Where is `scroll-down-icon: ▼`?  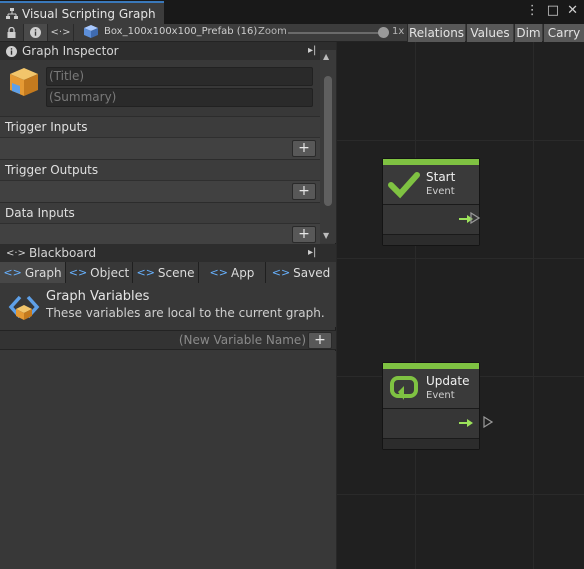 scroll-down-icon: ▼ is located at coordinates (326, 235).